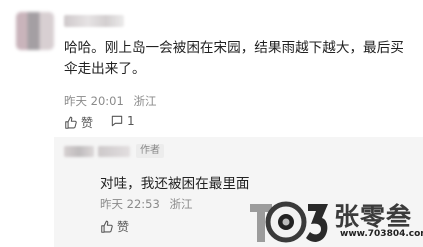 This screenshot has width=423, height=247. I want to click on reply-meta: 昨天 22:53 浙江, so click(149, 204).